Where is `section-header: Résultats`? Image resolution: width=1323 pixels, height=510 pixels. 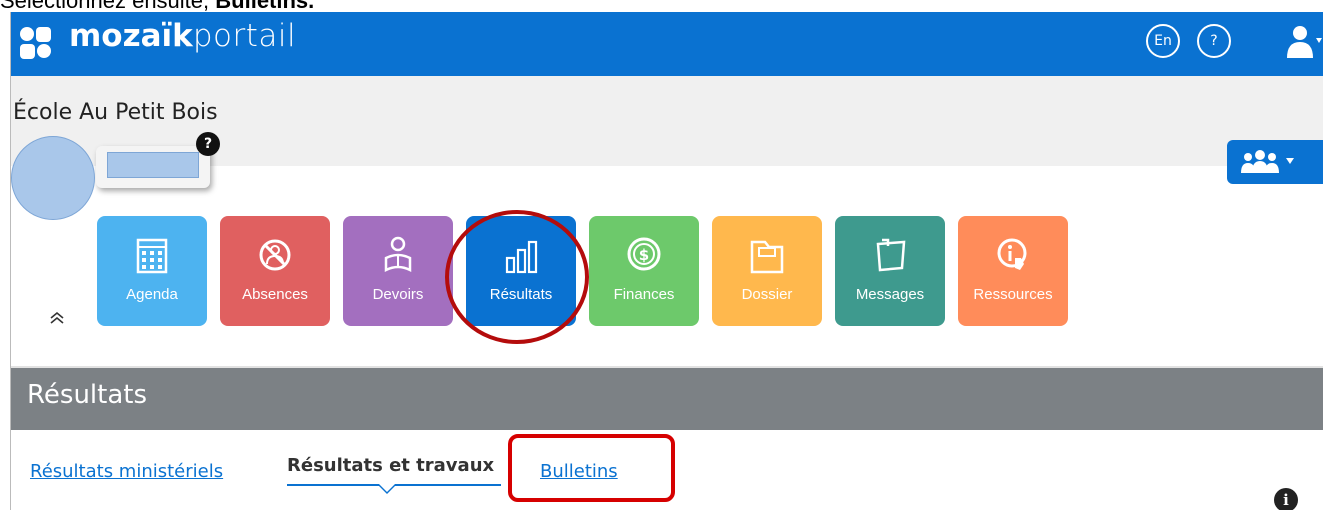 section-header: Résultats is located at coordinates (667, 399).